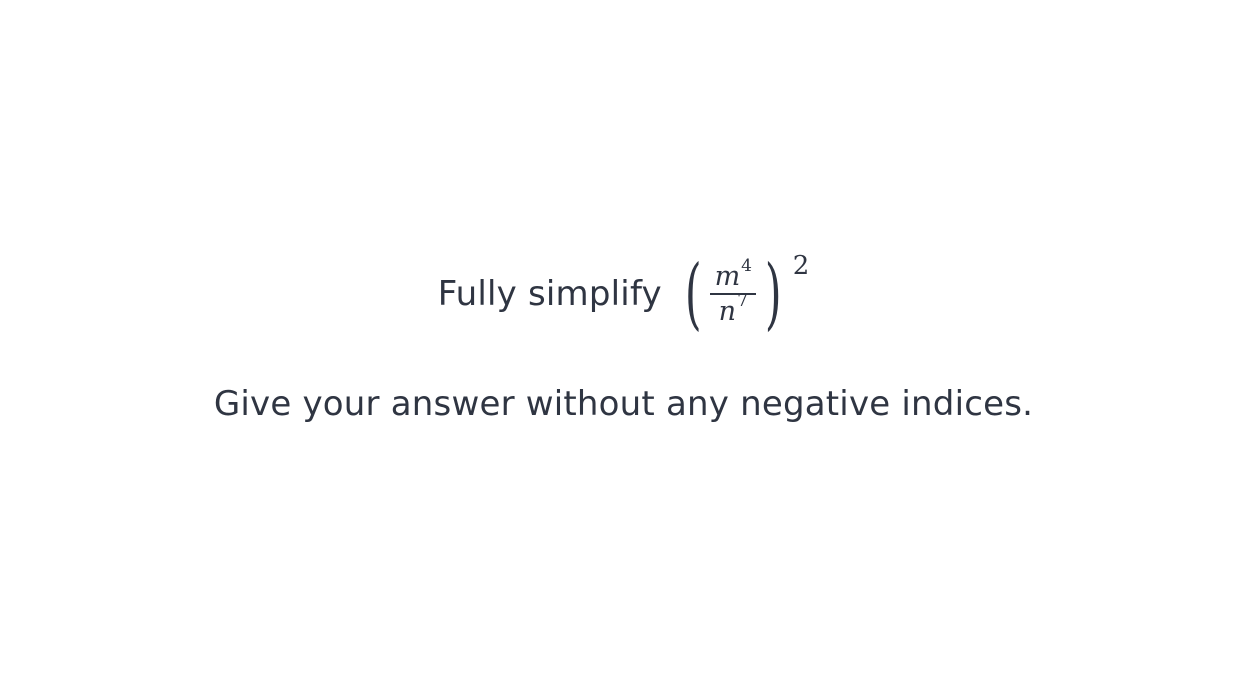 The image size is (1247, 691). Describe the element at coordinates (742, 301) in the screenshot. I see `denominator-exponent: 7` at that location.